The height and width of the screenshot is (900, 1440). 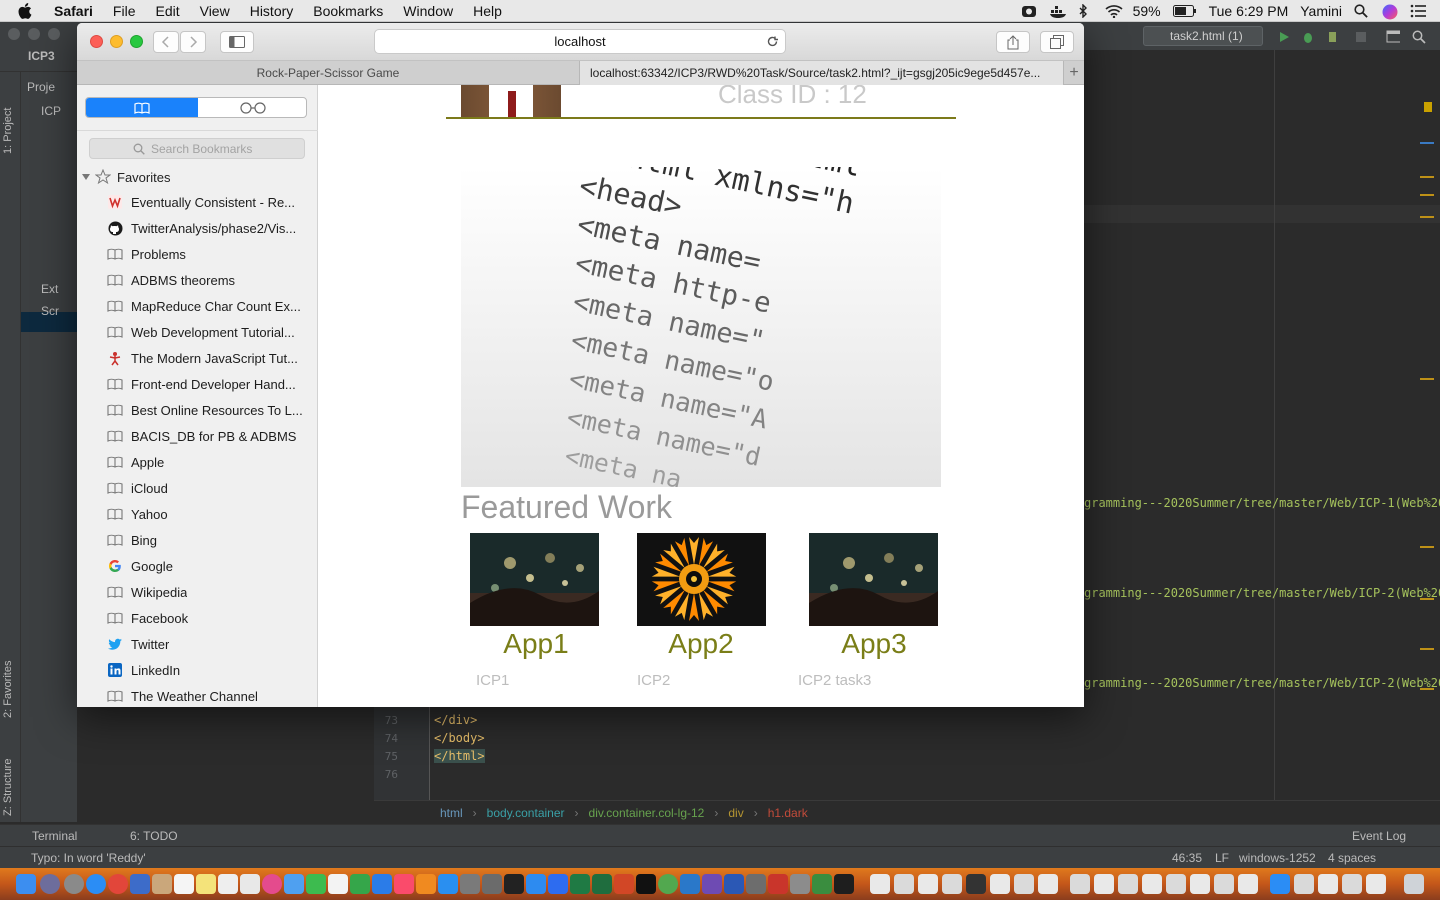 I want to click on wifi-icon, so click(x=1114, y=11).